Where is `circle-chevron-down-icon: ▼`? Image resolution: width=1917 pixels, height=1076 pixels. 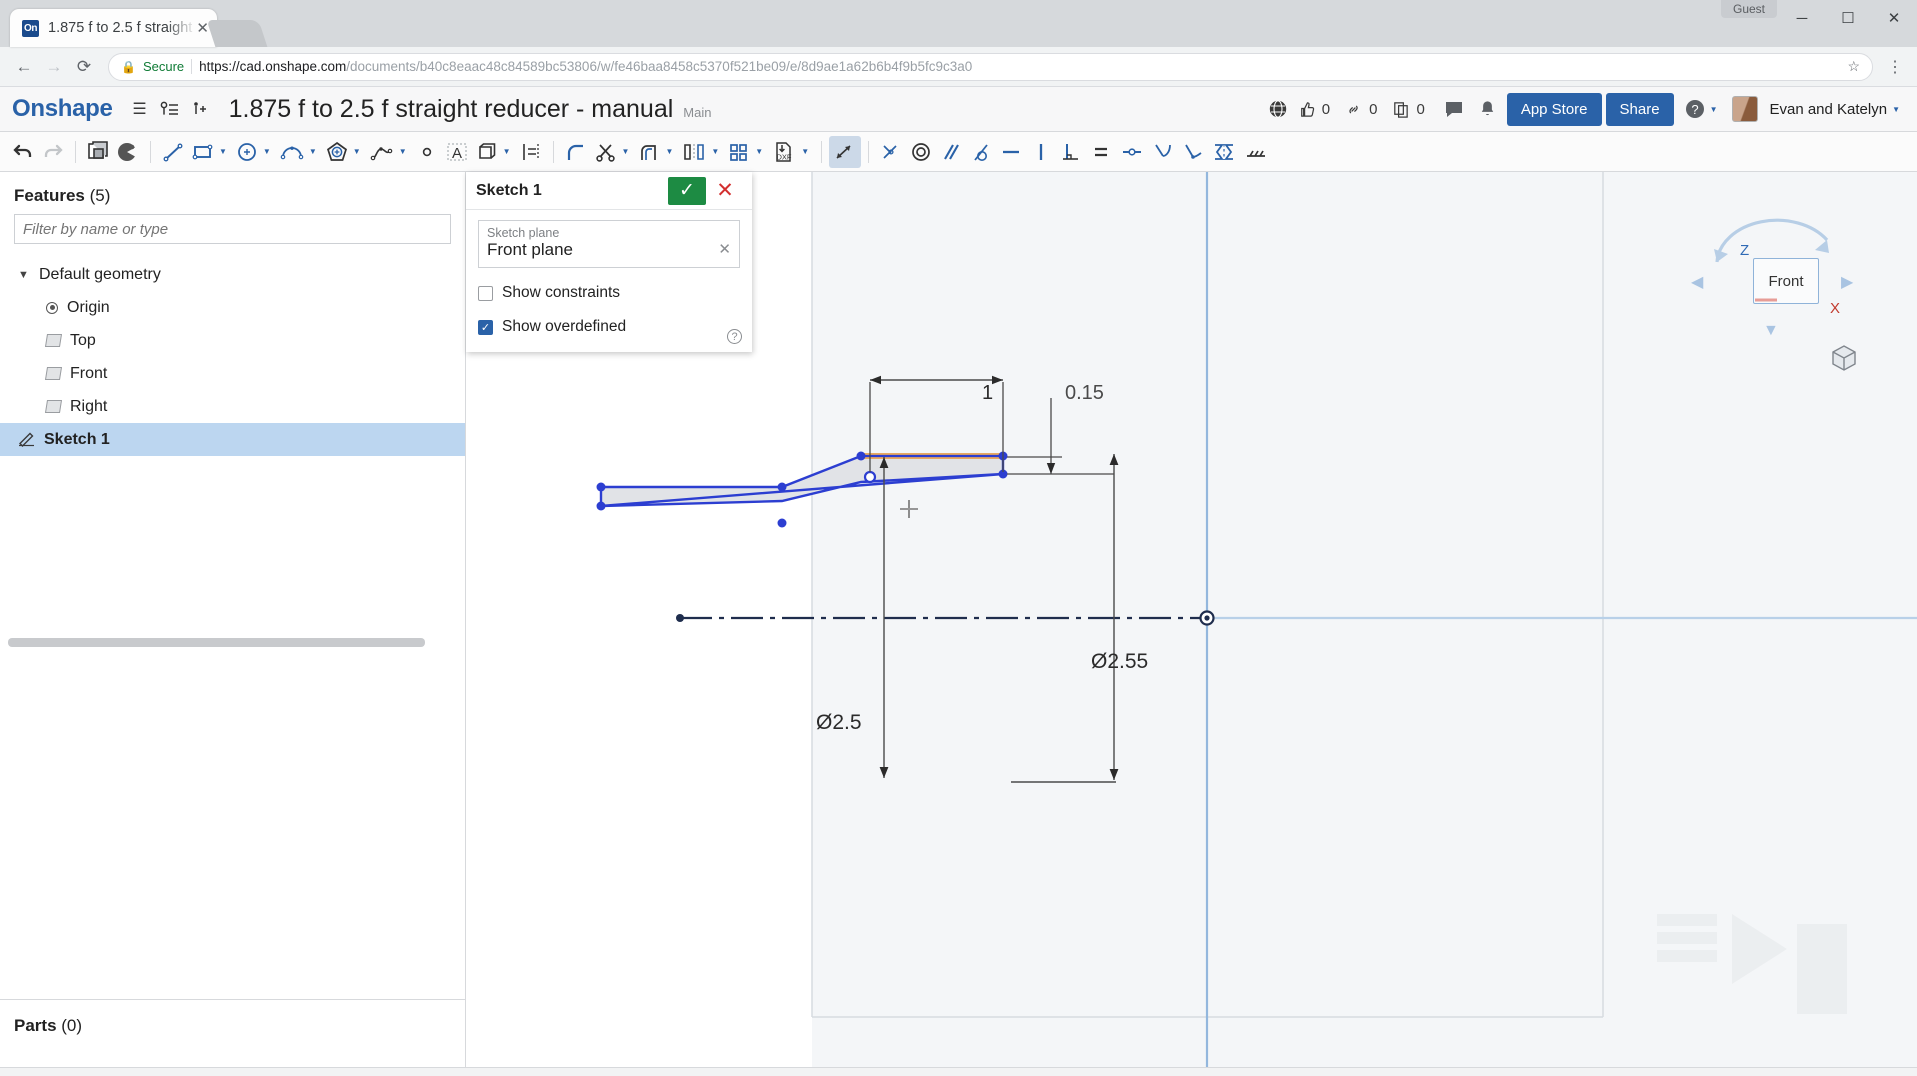
circle-chevron-down-icon: ▼ is located at coordinates (269, 151).